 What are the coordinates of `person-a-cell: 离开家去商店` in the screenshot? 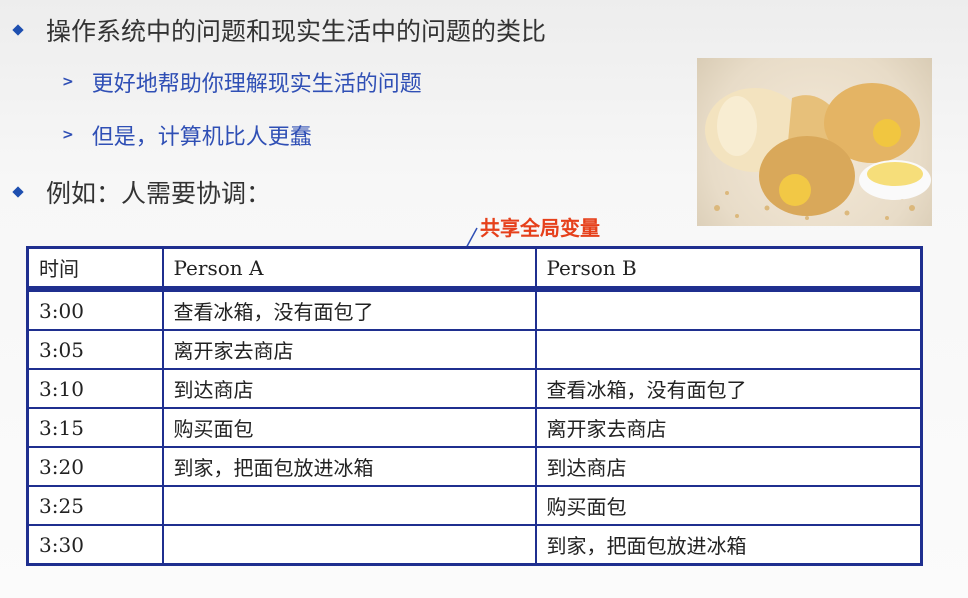 It's located at (349, 349).